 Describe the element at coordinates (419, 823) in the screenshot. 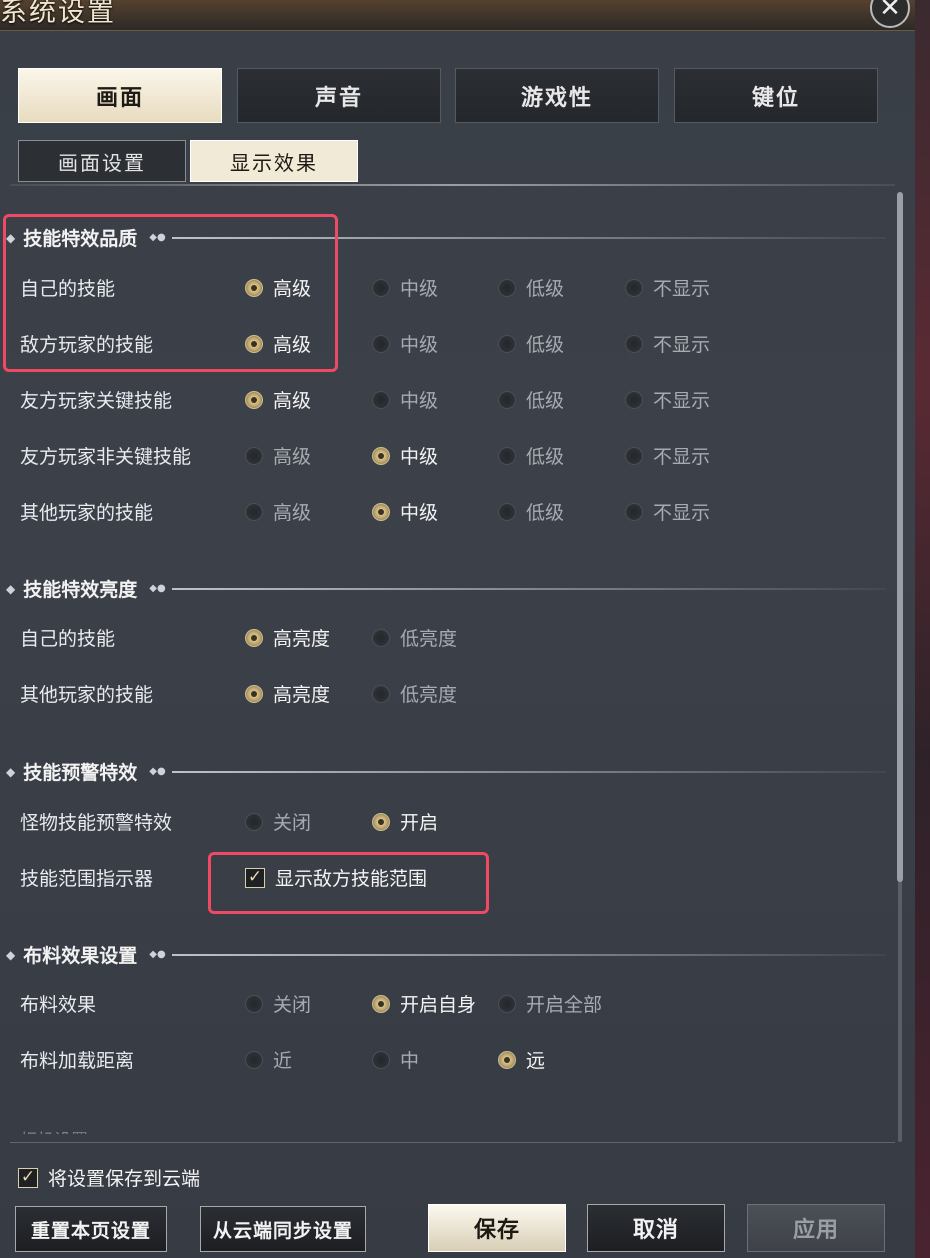

I see `option-label: 开启` at that location.